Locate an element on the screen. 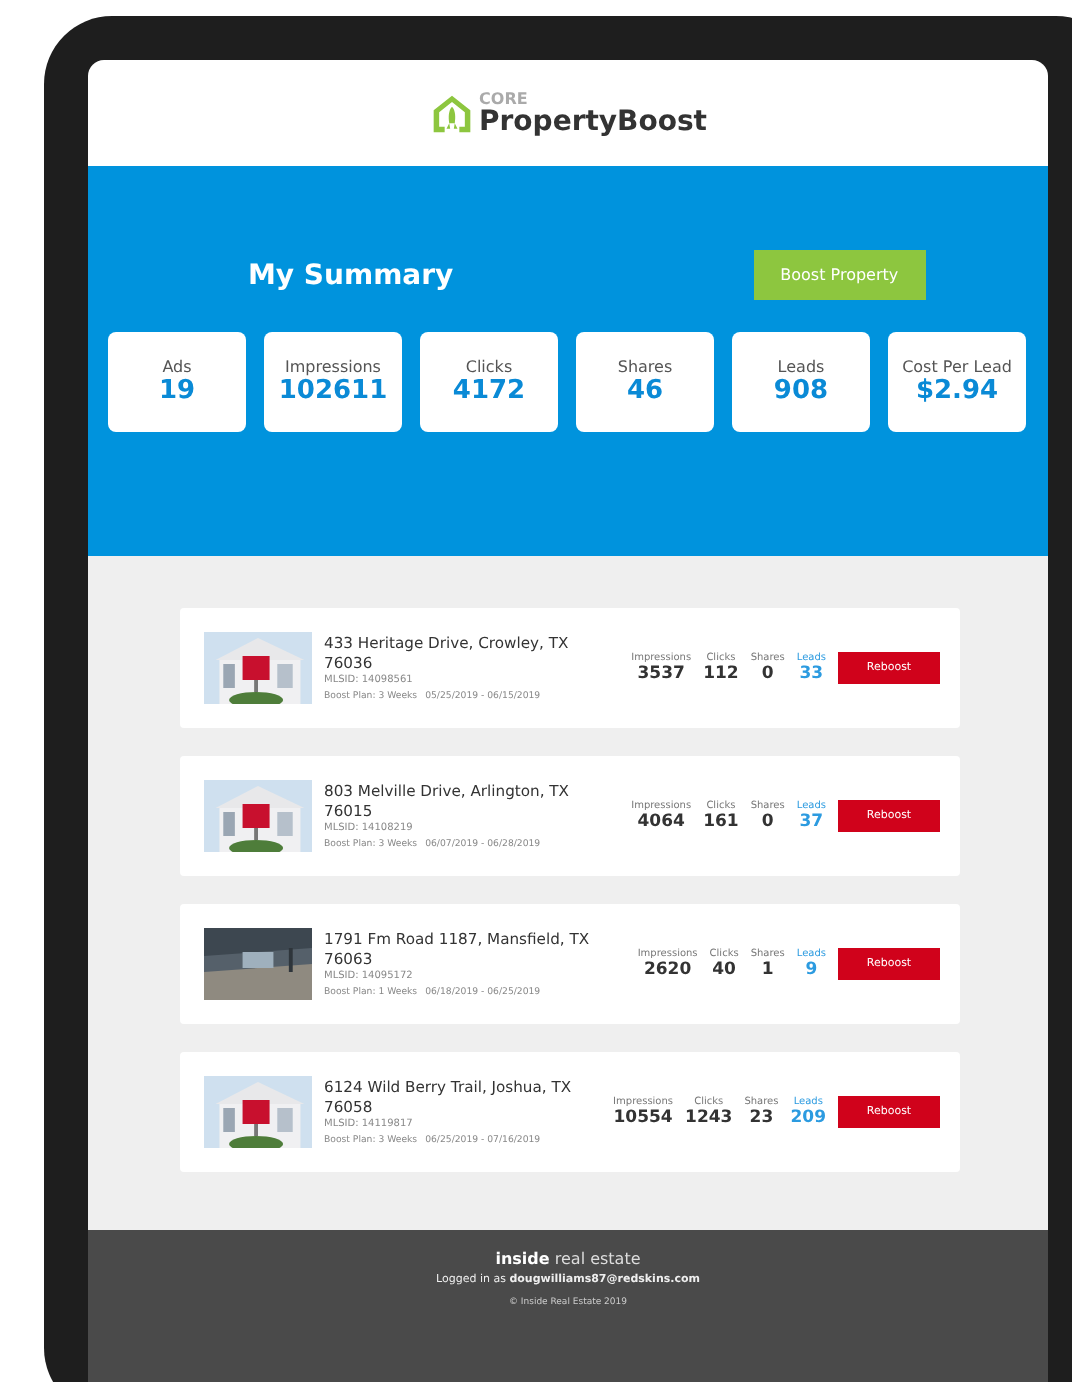  house-rocket-icon is located at coordinates (451, 113).